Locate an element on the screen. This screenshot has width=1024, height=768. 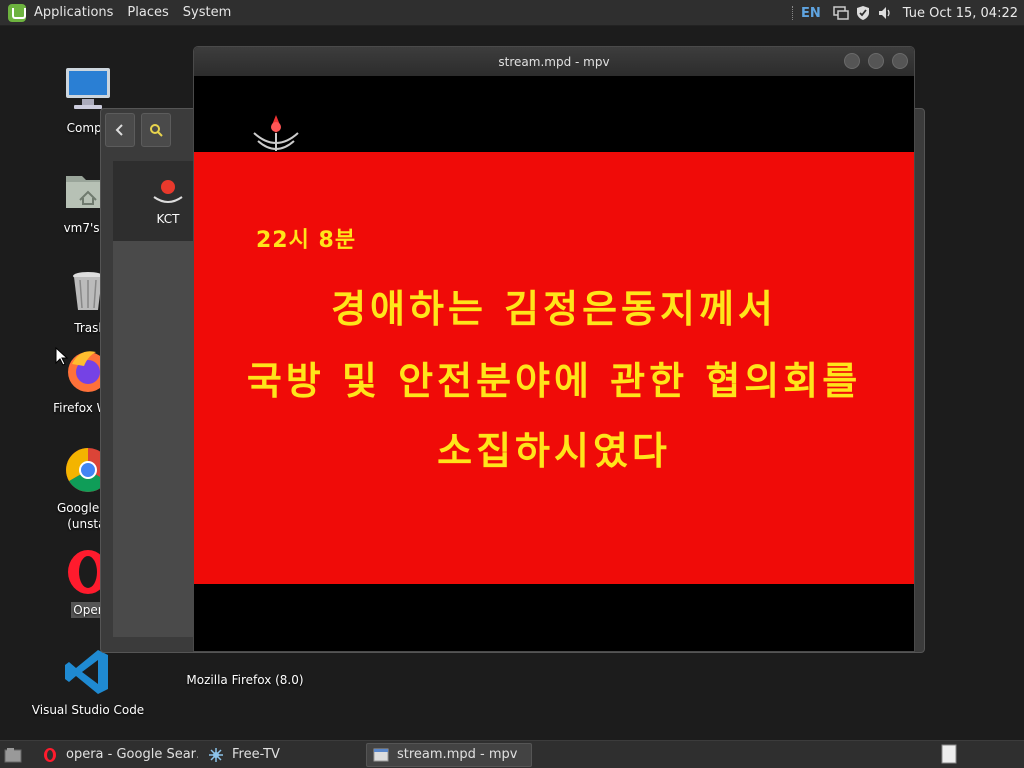
shield-icon is located at coordinates (863, 13).